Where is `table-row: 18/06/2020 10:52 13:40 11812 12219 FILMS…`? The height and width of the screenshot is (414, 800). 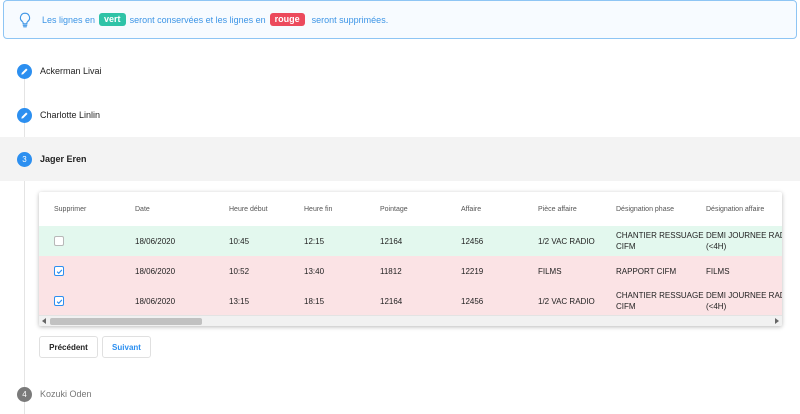
table-row: 18/06/2020 10:52 13:40 11812 12219 FILMS… is located at coordinates (410, 271).